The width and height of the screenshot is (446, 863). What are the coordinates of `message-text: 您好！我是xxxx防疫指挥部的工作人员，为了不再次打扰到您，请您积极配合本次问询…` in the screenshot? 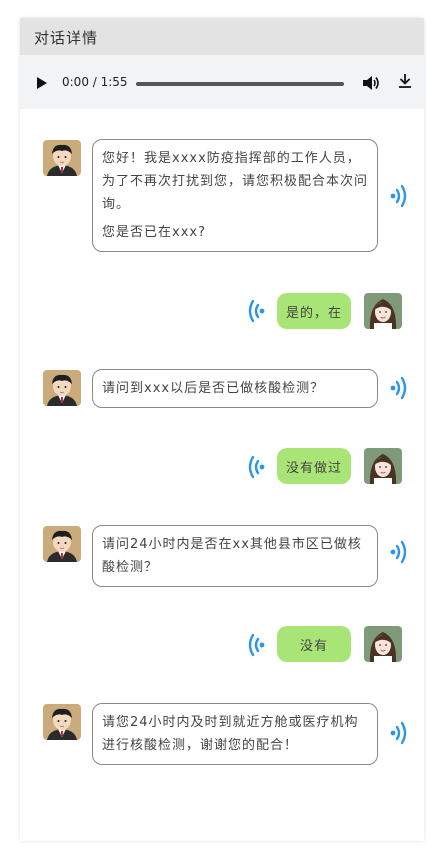 It's located at (235, 181).